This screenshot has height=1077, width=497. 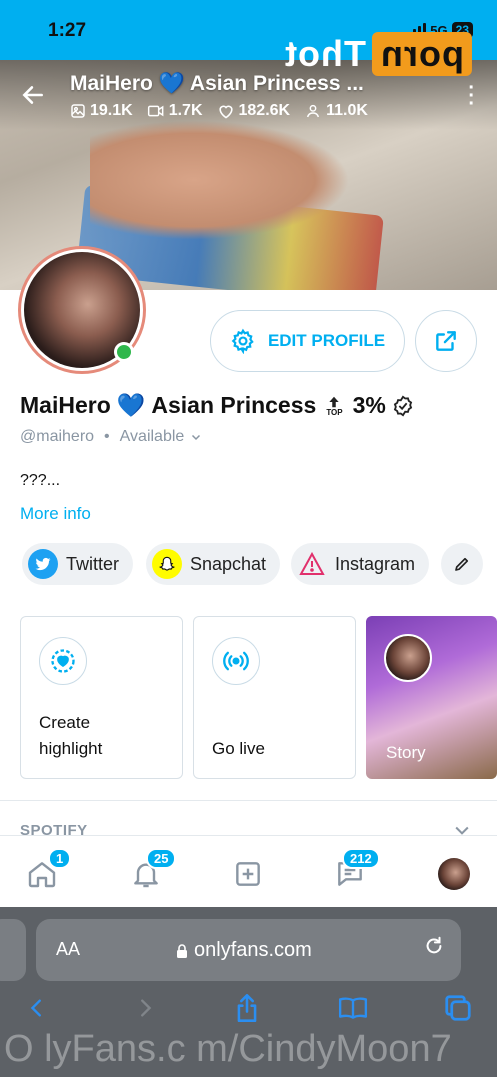 I want to click on live-icon-circle, so click(x=236, y=661).